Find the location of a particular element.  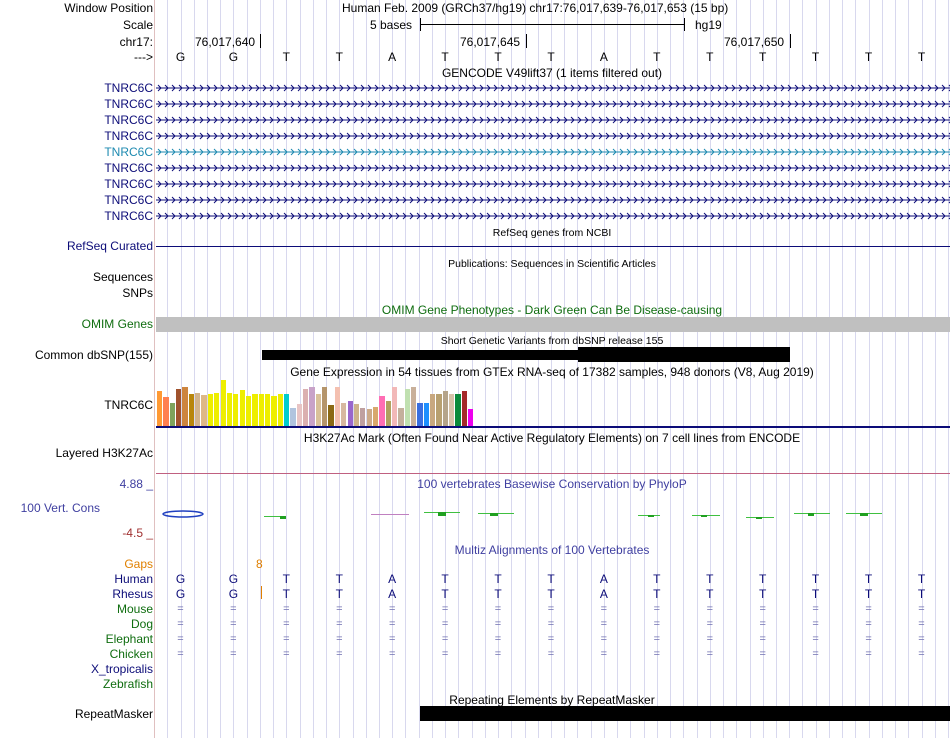

h3k27ac-label: Layered H3K27Ac is located at coordinates (104, 453).